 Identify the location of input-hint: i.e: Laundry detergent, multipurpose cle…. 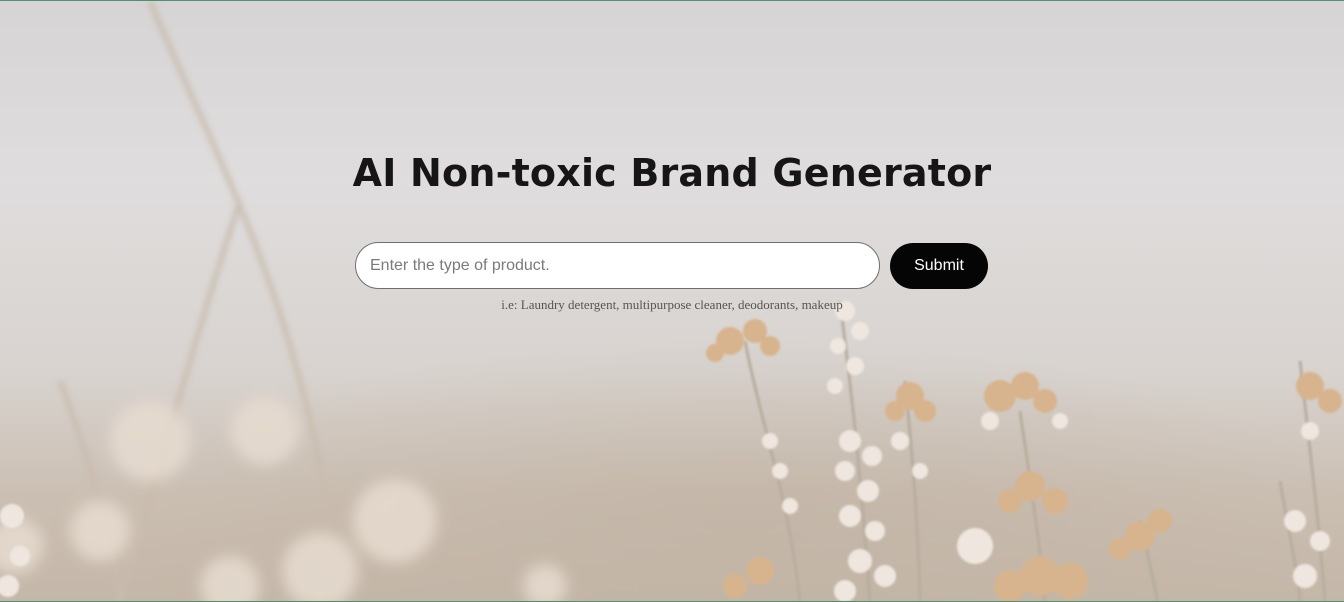
(672, 304).